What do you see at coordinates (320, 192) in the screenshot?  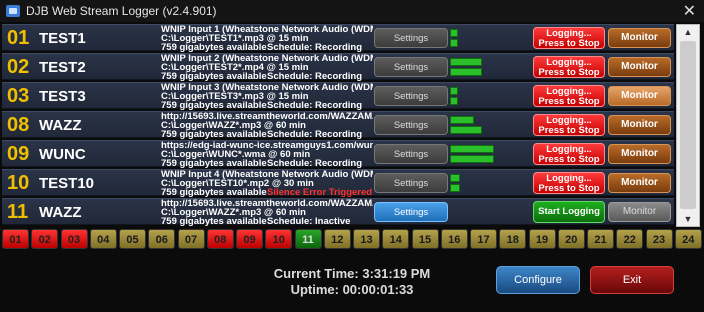 I see `error-message: Silence Error Triggered` at bounding box center [320, 192].